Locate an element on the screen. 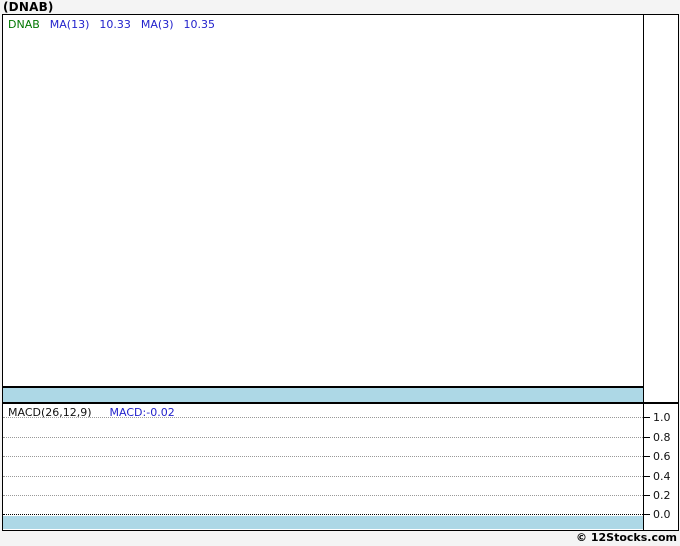 The height and width of the screenshot is (546, 680). axis-label-0-2: 0.2 is located at coordinates (662, 495).